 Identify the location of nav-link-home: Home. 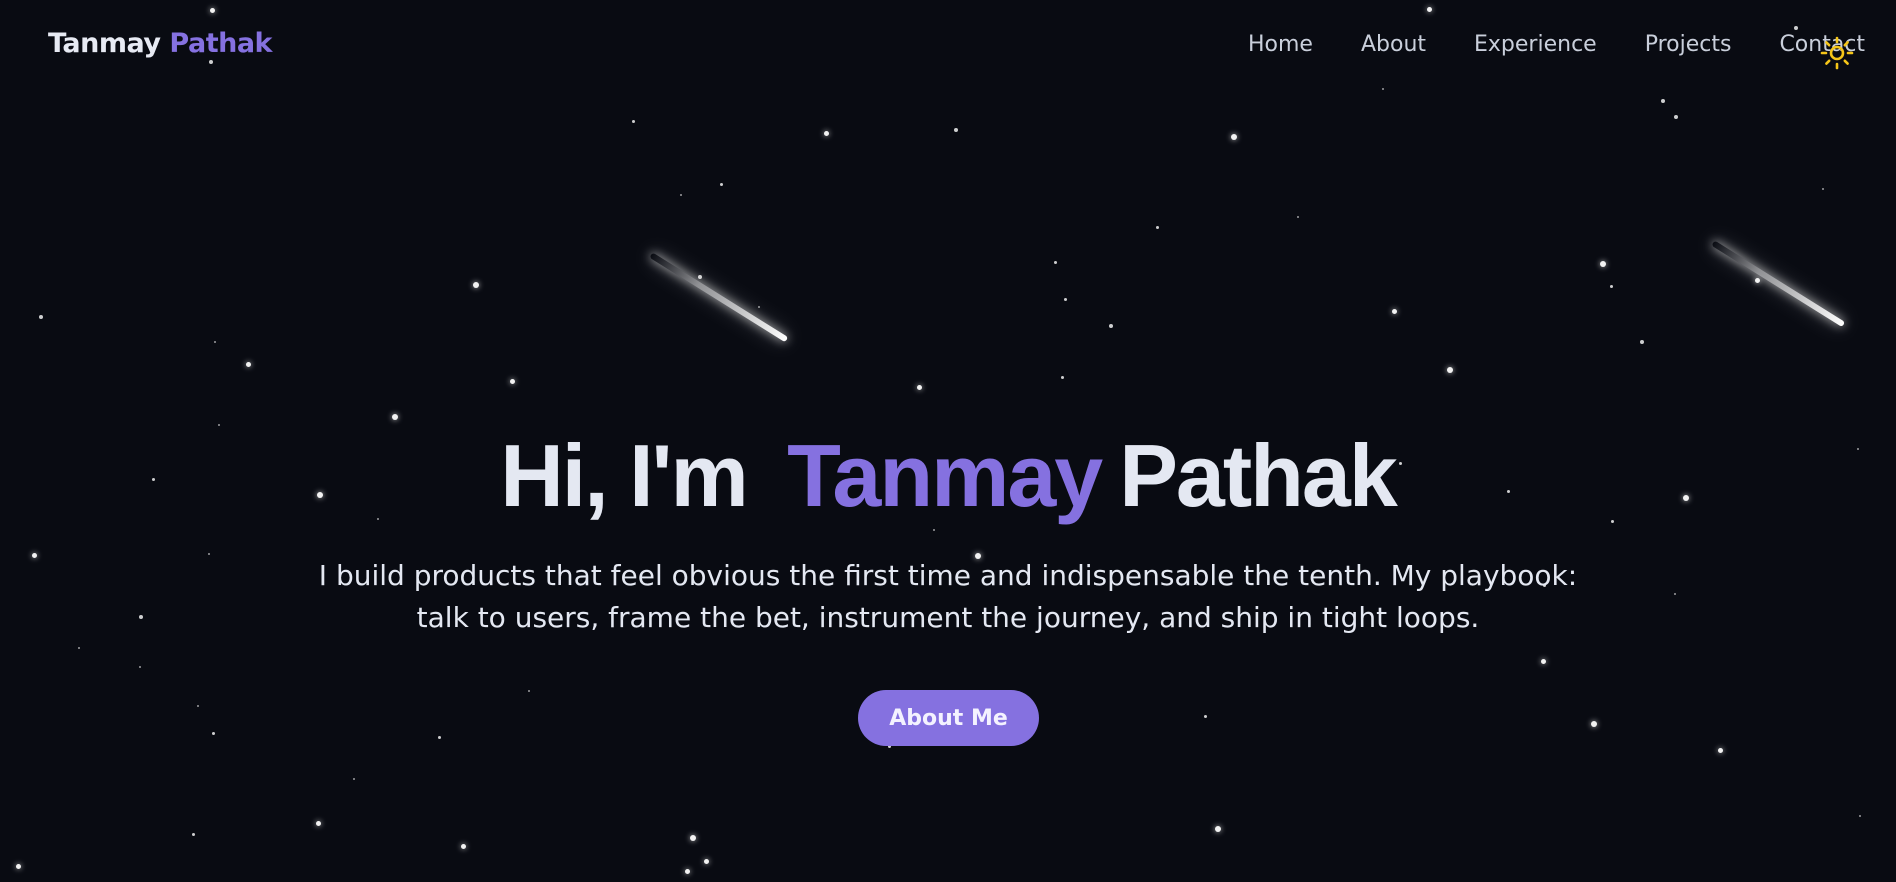
(1280, 44).